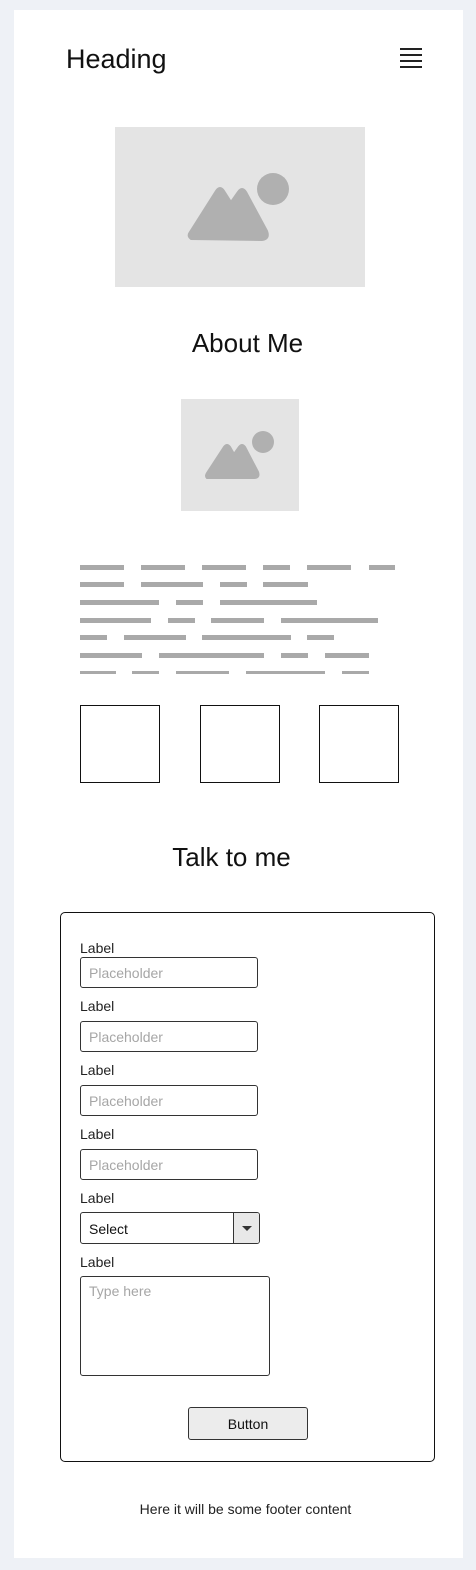 Image resolution: width=476 pixels, height=1570 pixels. I want to click on caret-down-icon, so click(247, 1228).